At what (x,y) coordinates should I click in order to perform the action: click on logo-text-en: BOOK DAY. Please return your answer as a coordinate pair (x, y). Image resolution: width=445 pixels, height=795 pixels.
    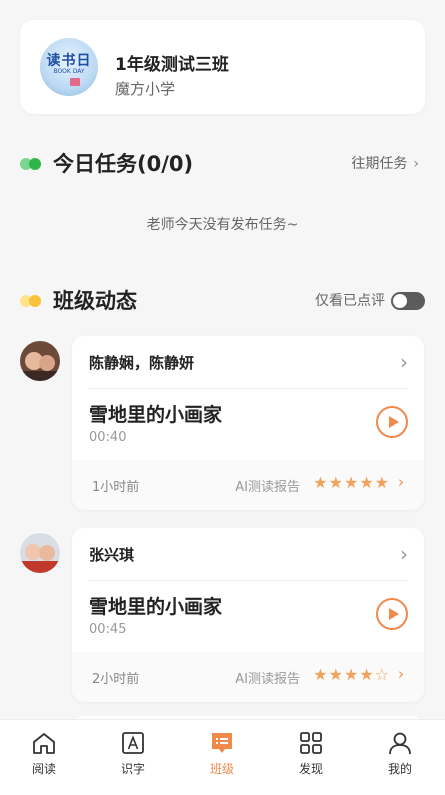
    Looking at the image, I should click on (69, 71).